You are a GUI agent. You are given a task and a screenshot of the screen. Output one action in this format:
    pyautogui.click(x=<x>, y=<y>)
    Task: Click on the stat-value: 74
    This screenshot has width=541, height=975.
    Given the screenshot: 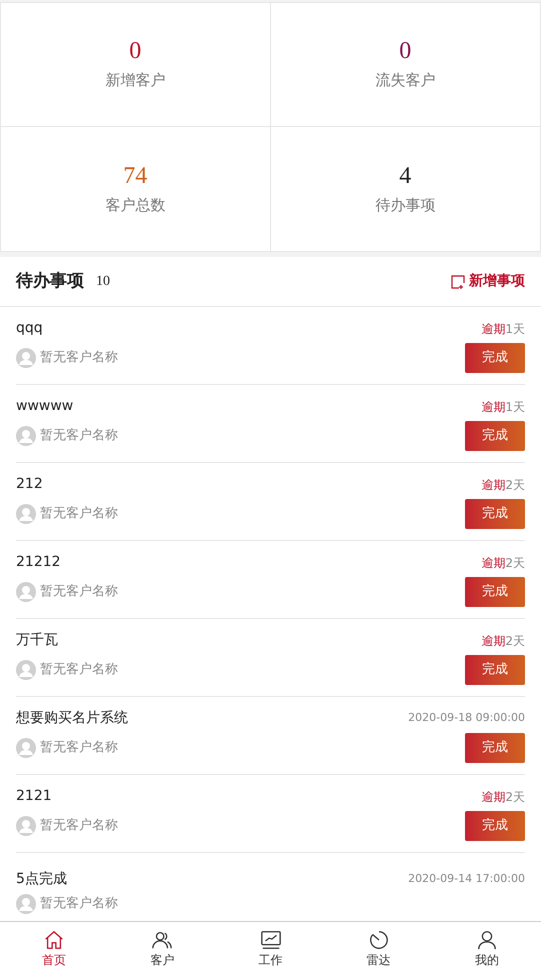 What is the action you would take?
    pyautogui.click(x=135, y=176)
    